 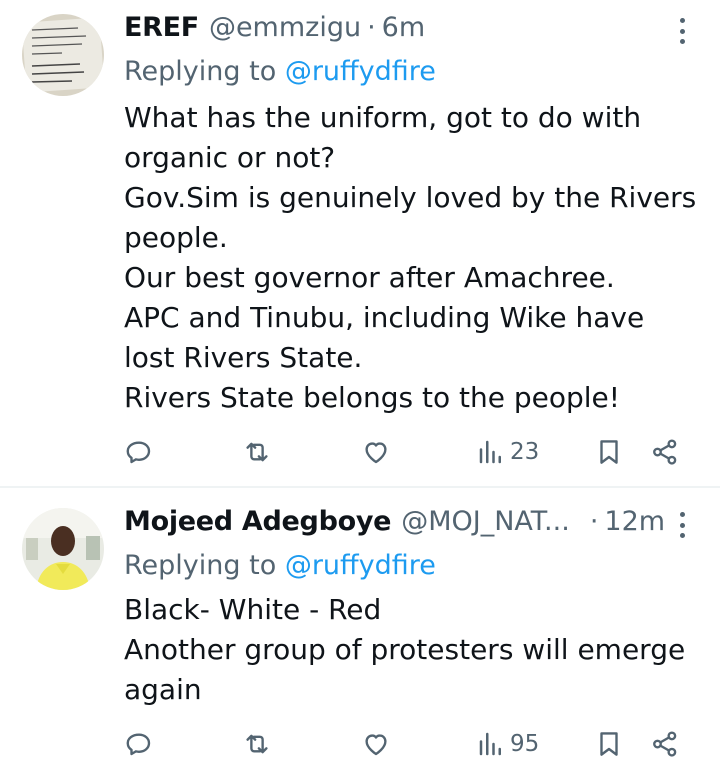 What do you see at coordinates (253, 609) in the screenshot?
I see `tweet-text-line: Black- White - Red` at bounding box center [253, 609].